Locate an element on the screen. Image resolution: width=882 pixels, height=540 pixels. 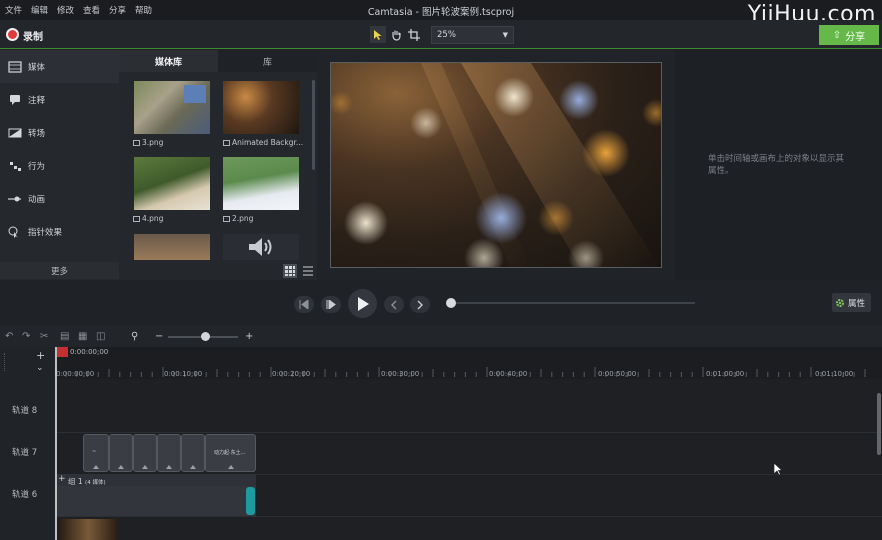
play-button is located at coordinates (362, 303).